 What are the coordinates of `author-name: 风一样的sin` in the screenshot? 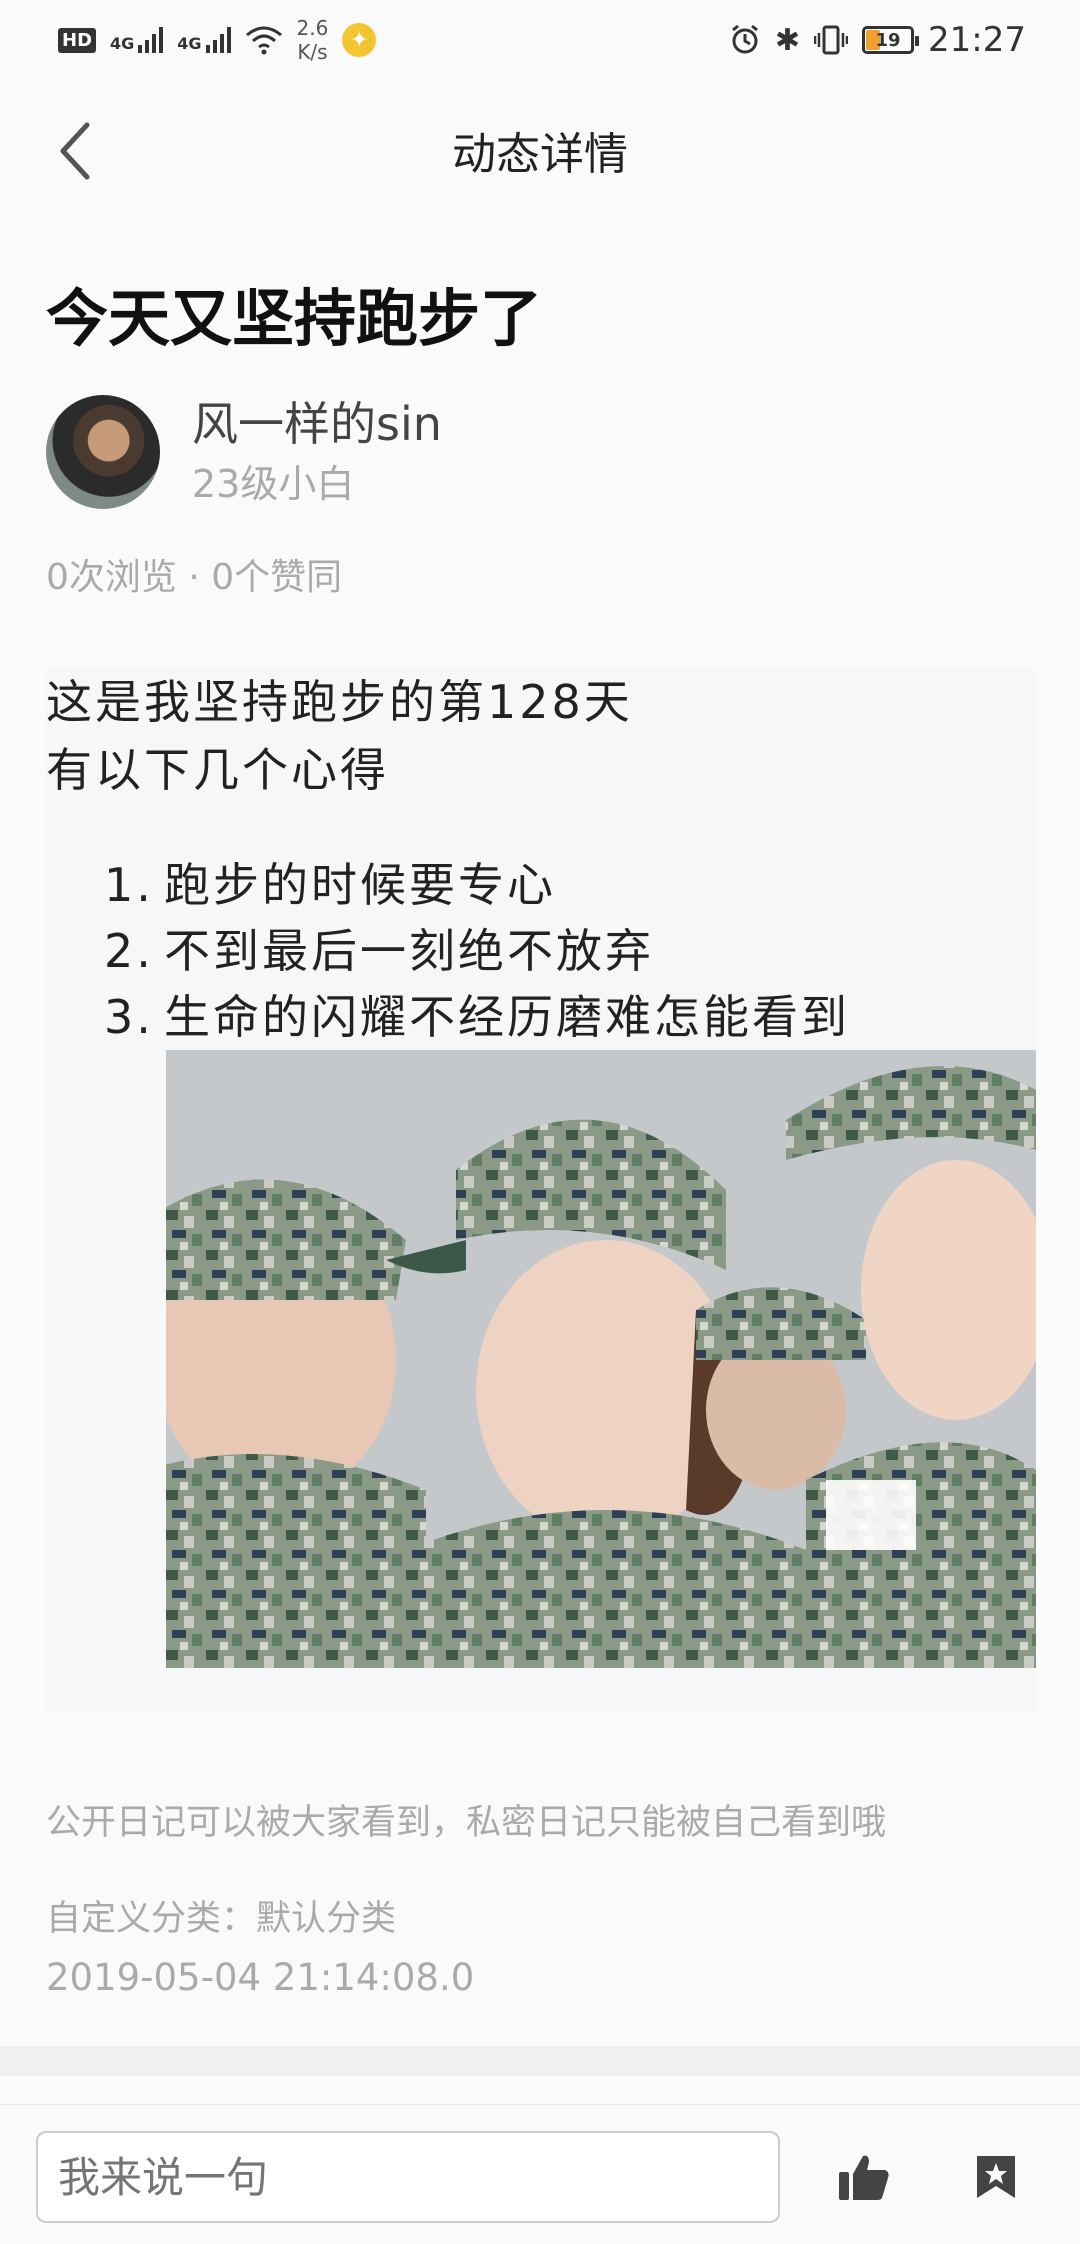 It's located at (317, 424).